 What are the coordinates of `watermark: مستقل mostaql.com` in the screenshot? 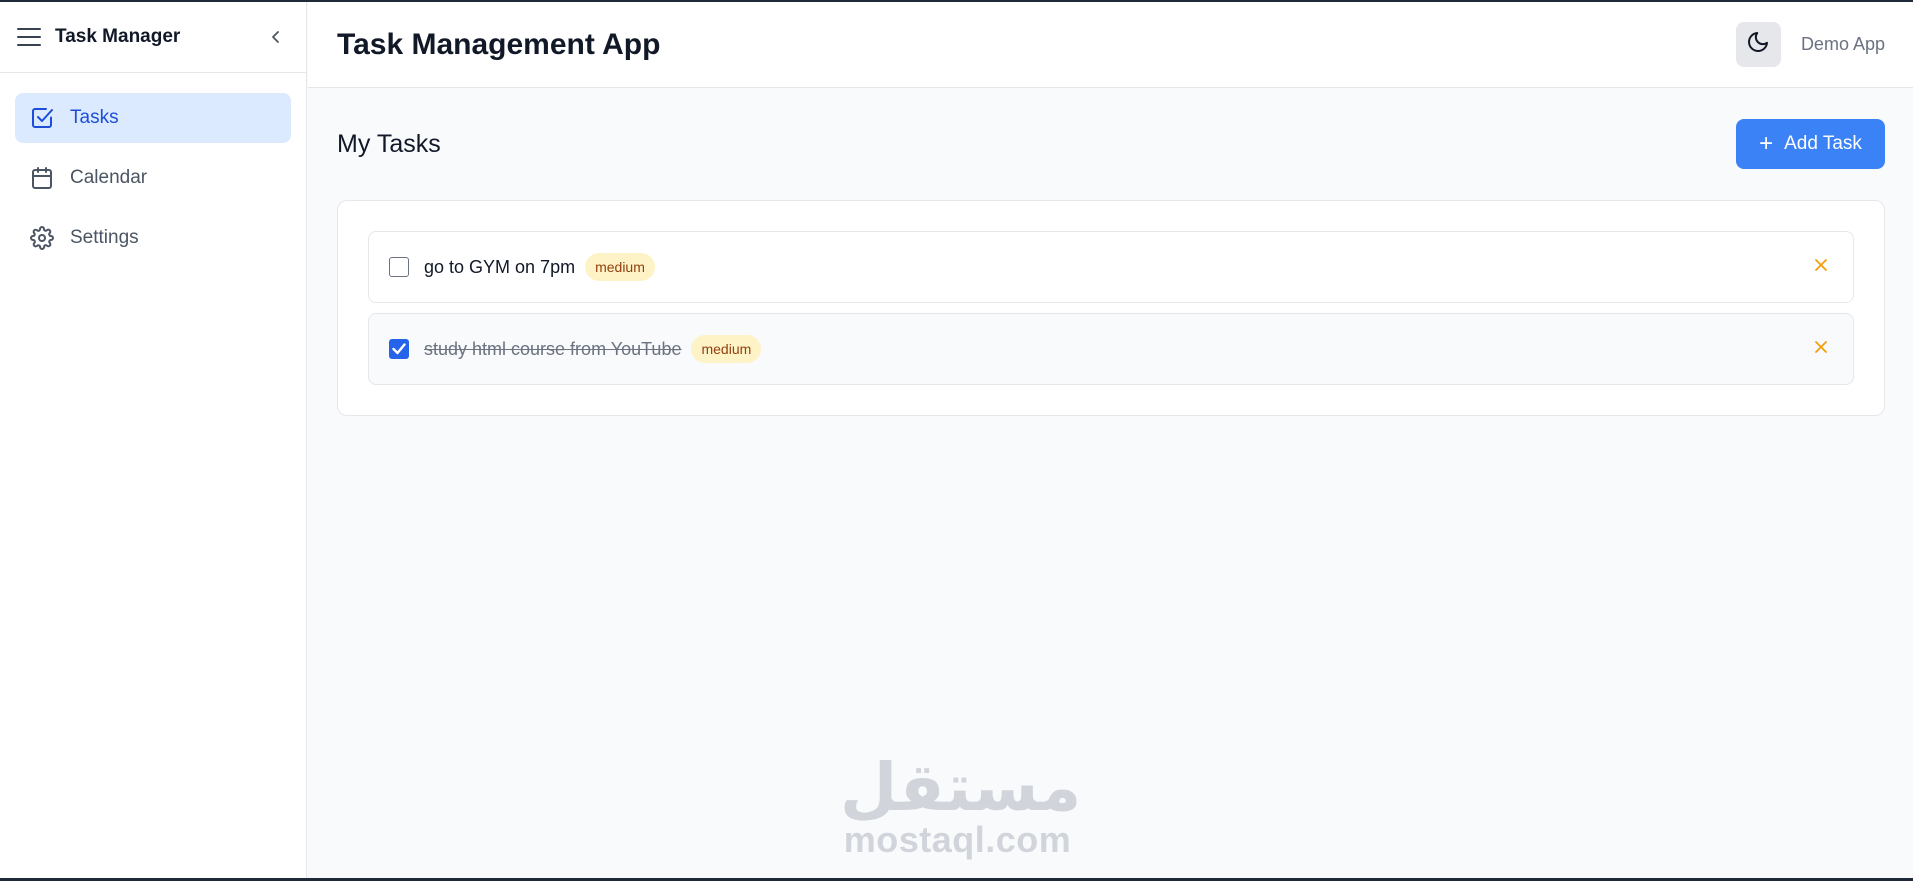 It's located at (961, 804).